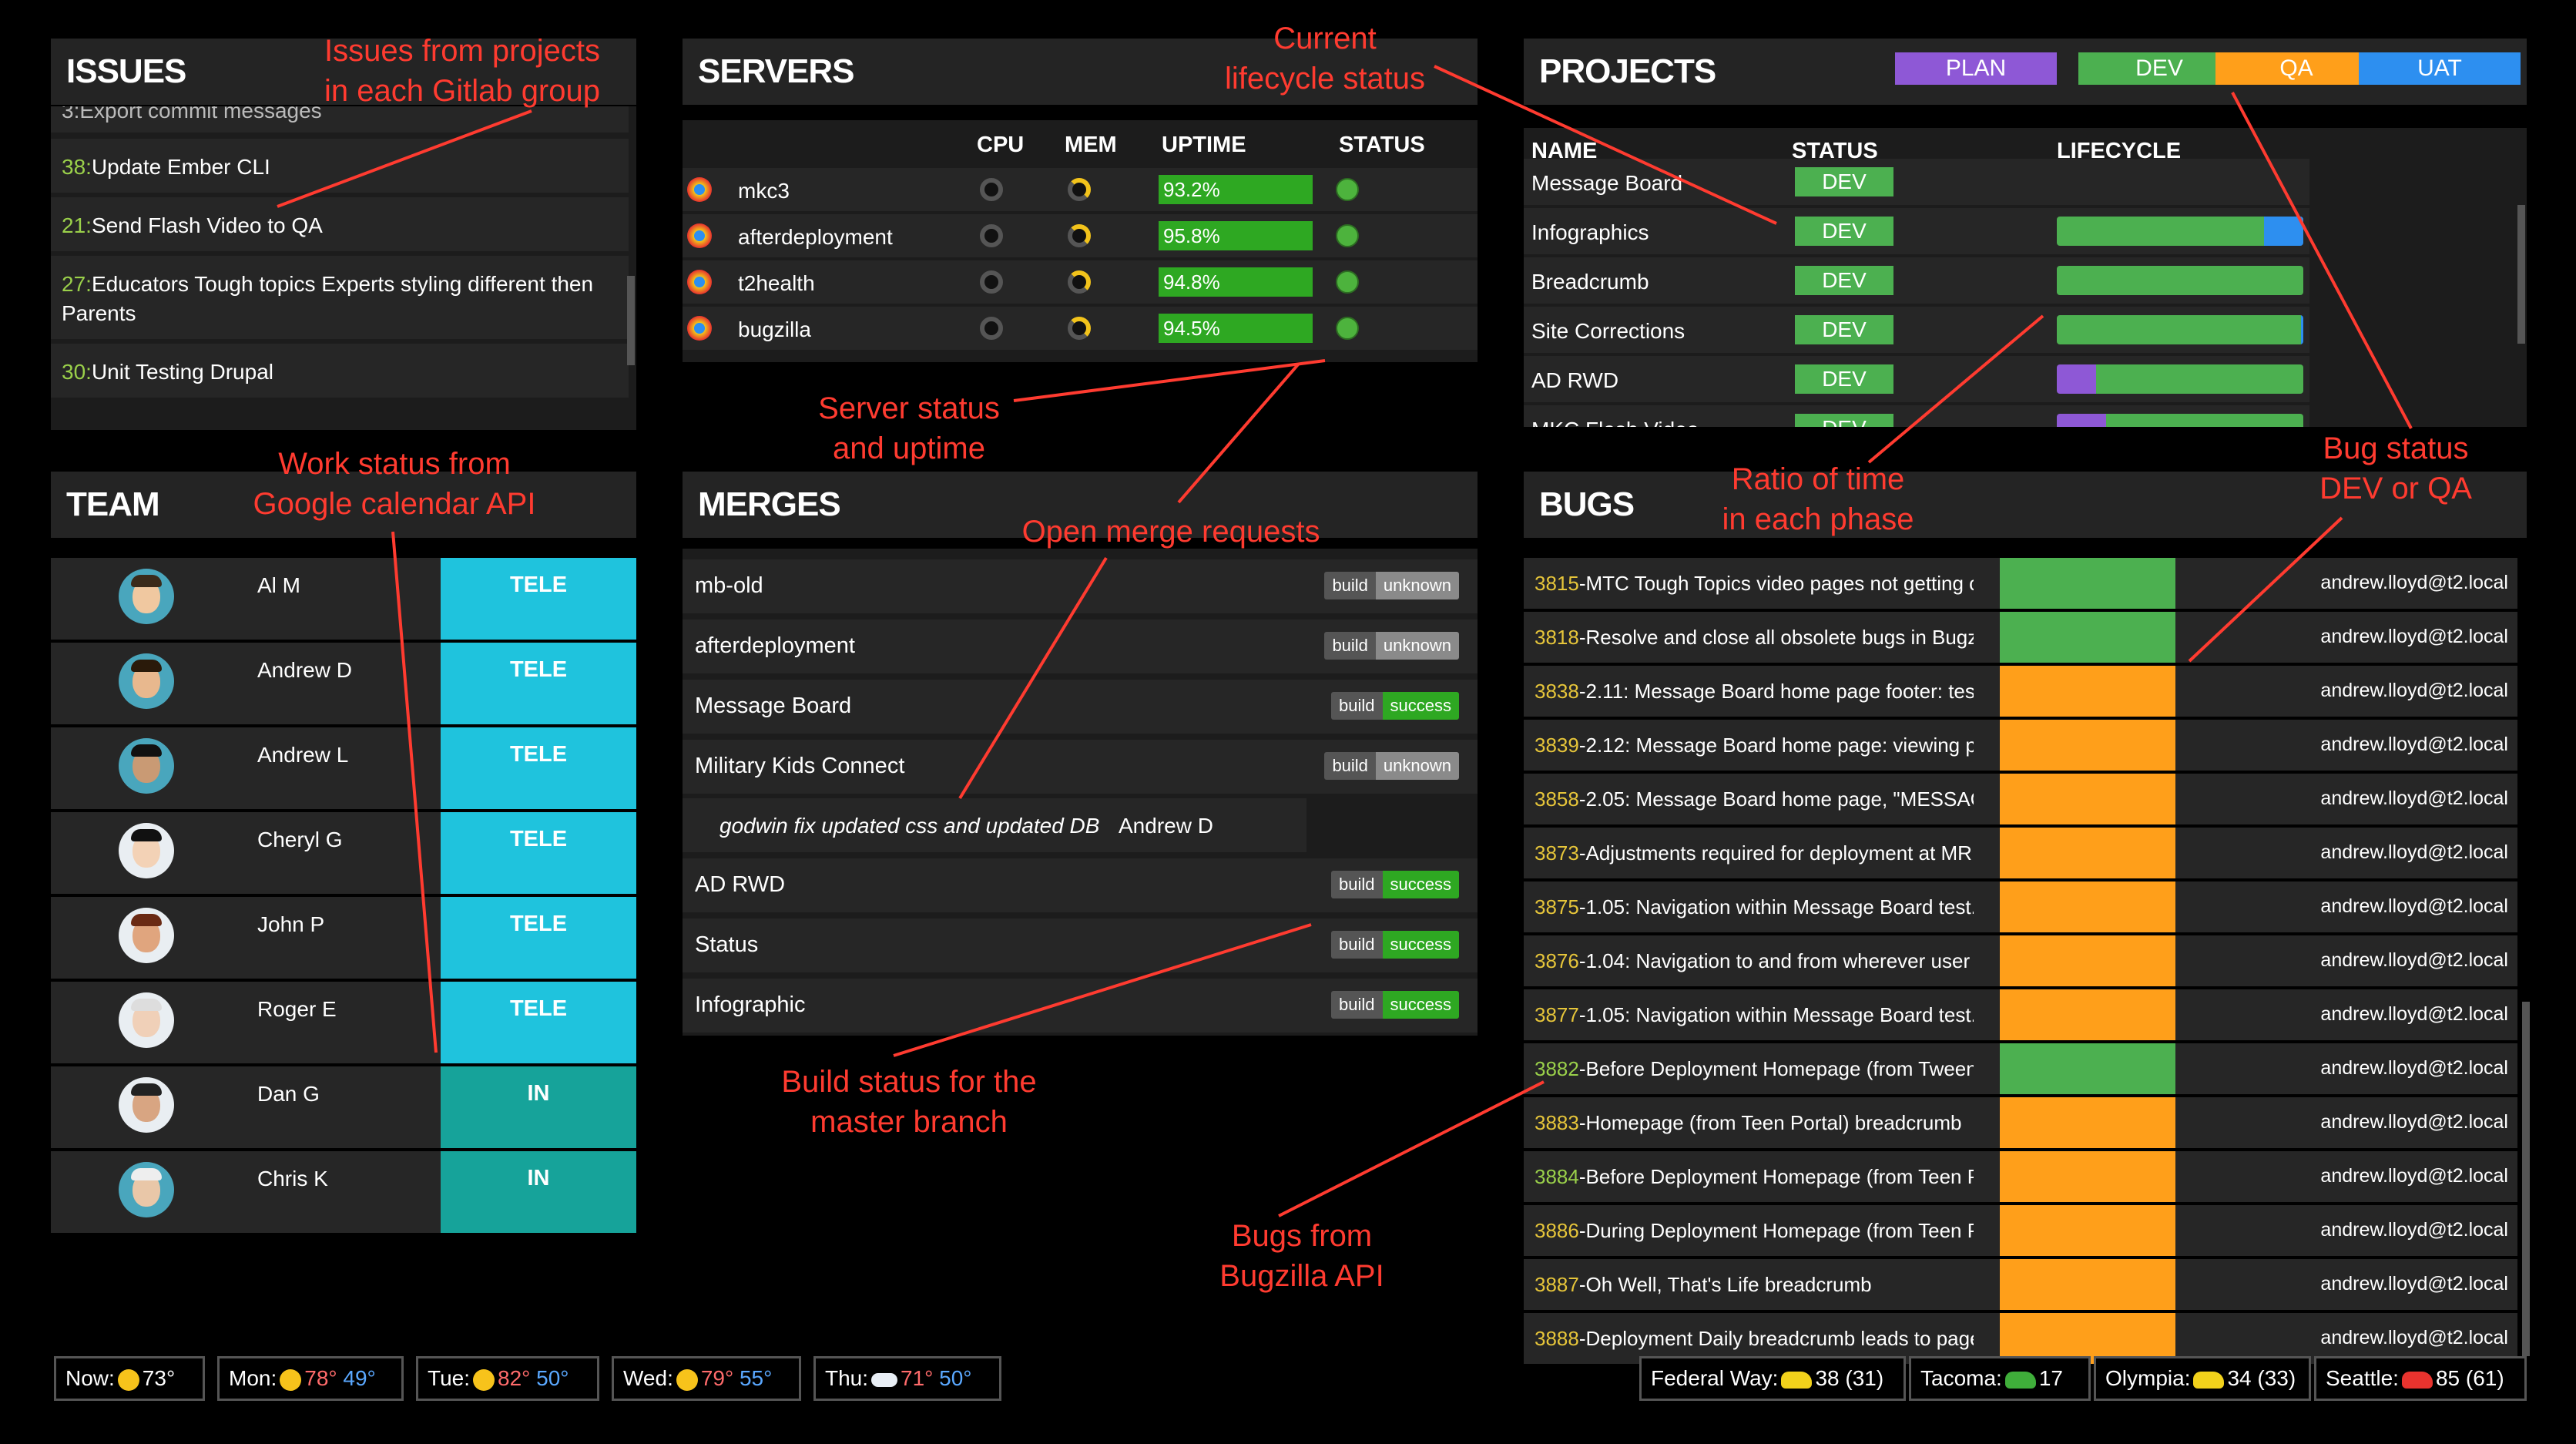  Describe the element at coordinates (1080, 707) in the screenshot. I see `merge-row: Message Board build success` at that location.